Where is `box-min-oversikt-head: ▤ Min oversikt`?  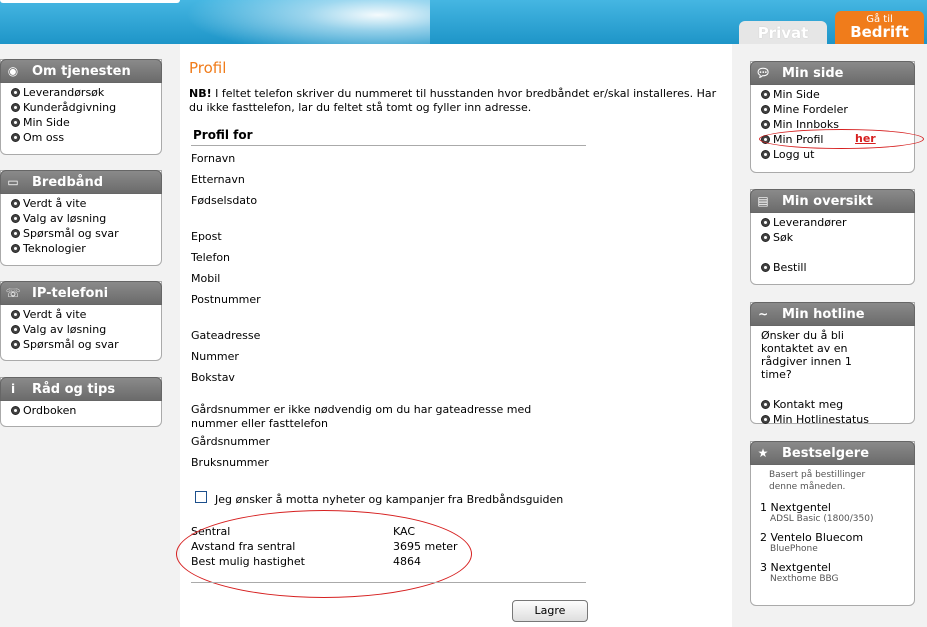 box-min-oversikt-head: ▤ Min oversikt is located at coordinates (832, 201).